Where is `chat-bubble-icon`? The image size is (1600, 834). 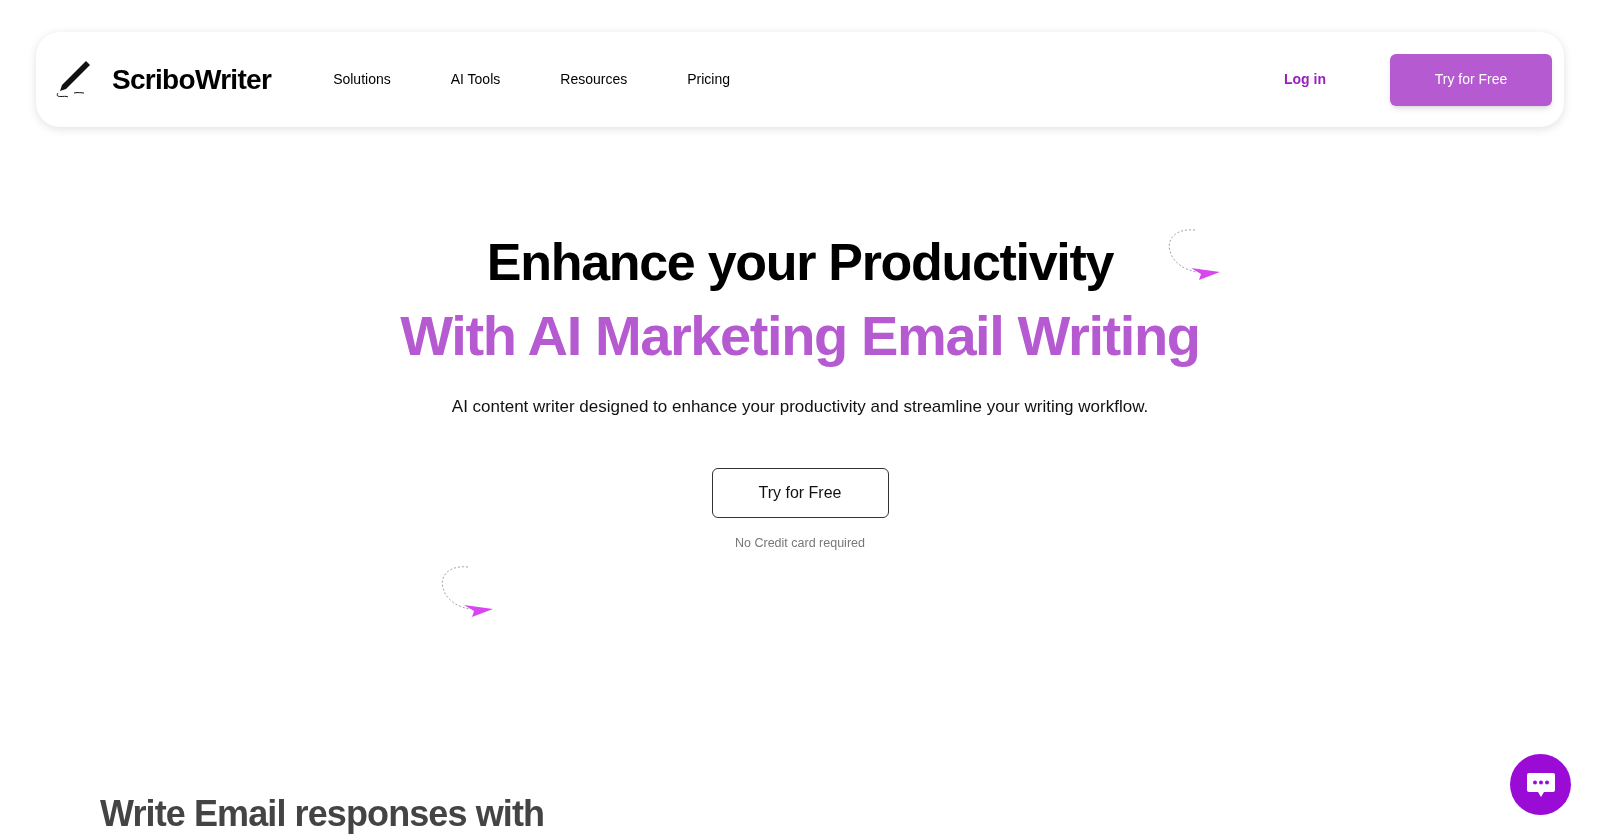
chat-bubble-icon is located at coordinates (1540, 784).